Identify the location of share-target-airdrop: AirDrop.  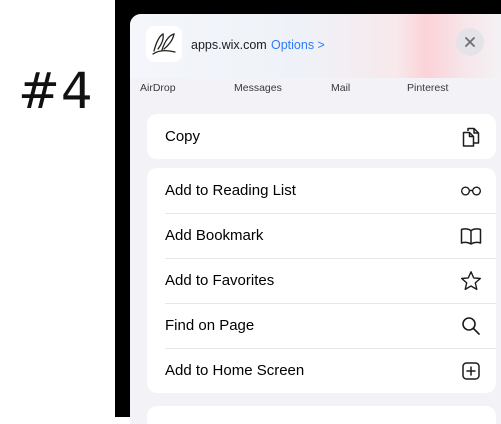
(158, 88).